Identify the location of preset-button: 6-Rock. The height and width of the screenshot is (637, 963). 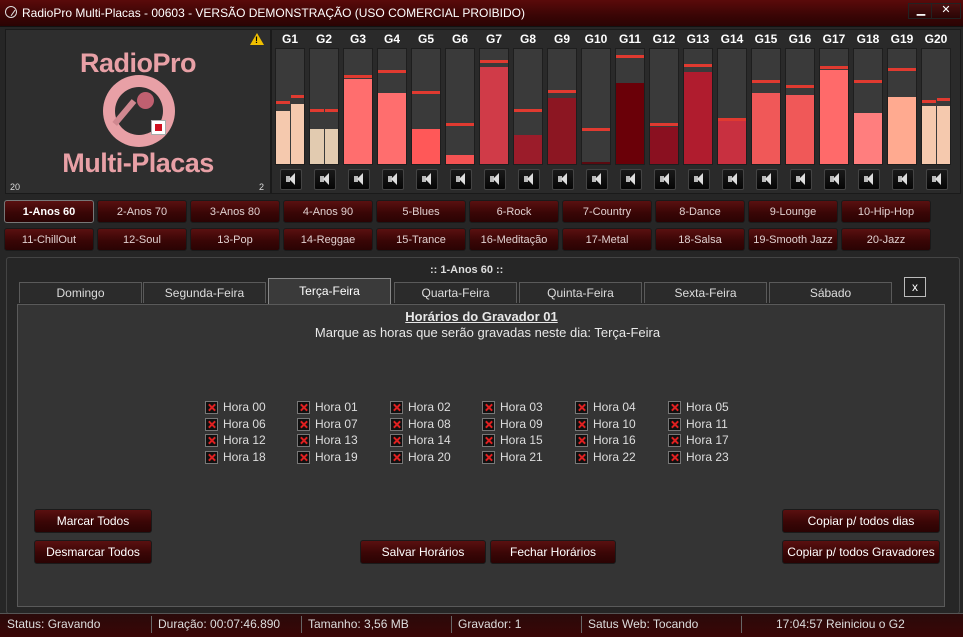
(514, 211).